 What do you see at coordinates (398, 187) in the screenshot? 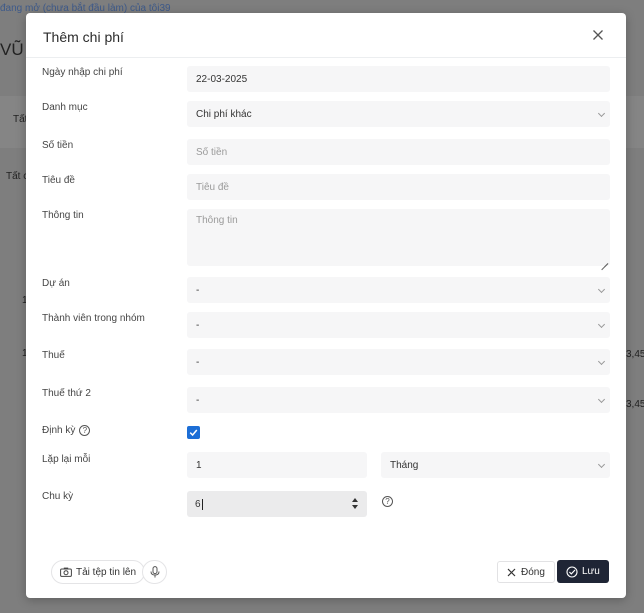
I see `subject-input: Tiêu đề` at bounding box center [398, 187].